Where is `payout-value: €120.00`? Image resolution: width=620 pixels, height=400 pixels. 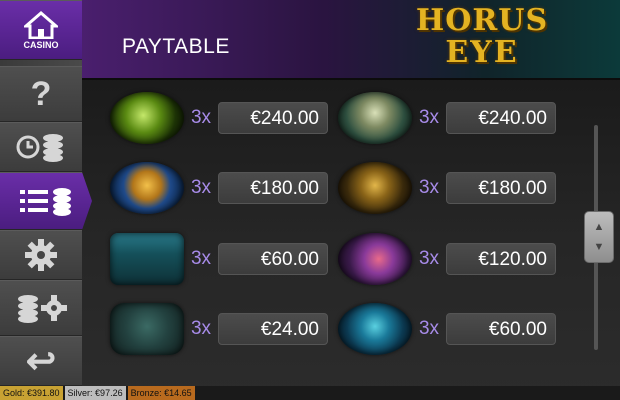
payout-value: €120.00 is located at coordinates (501, 259).